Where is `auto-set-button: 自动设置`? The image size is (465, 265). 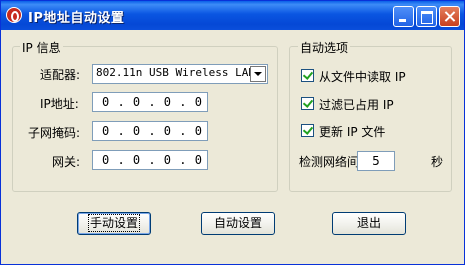
auto-set-button: 自动设置 is located at coordinates (238, 223).